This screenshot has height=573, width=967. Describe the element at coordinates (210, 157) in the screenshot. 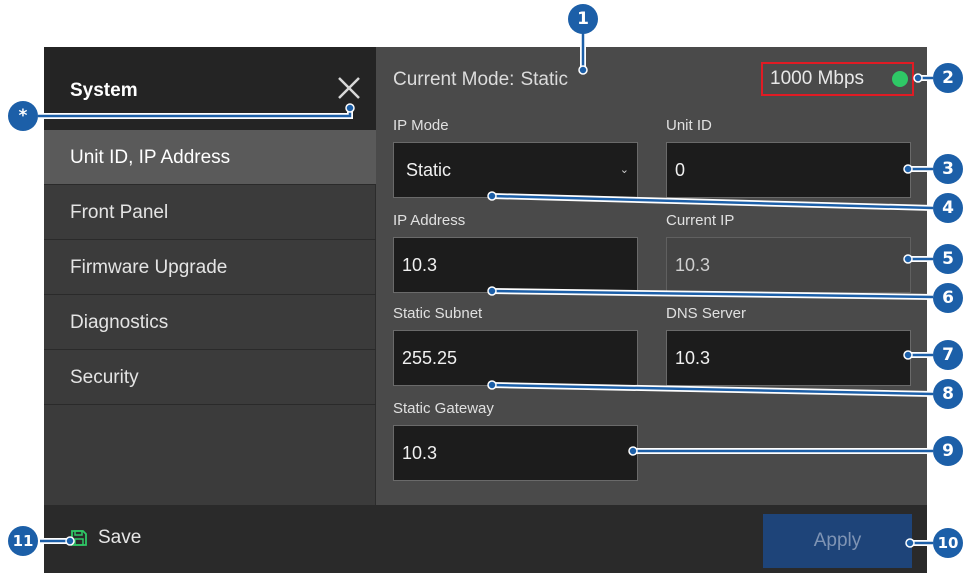

I see `sidebar-item-unit-id-ip-address: Unit ID, IP Address` at that location.